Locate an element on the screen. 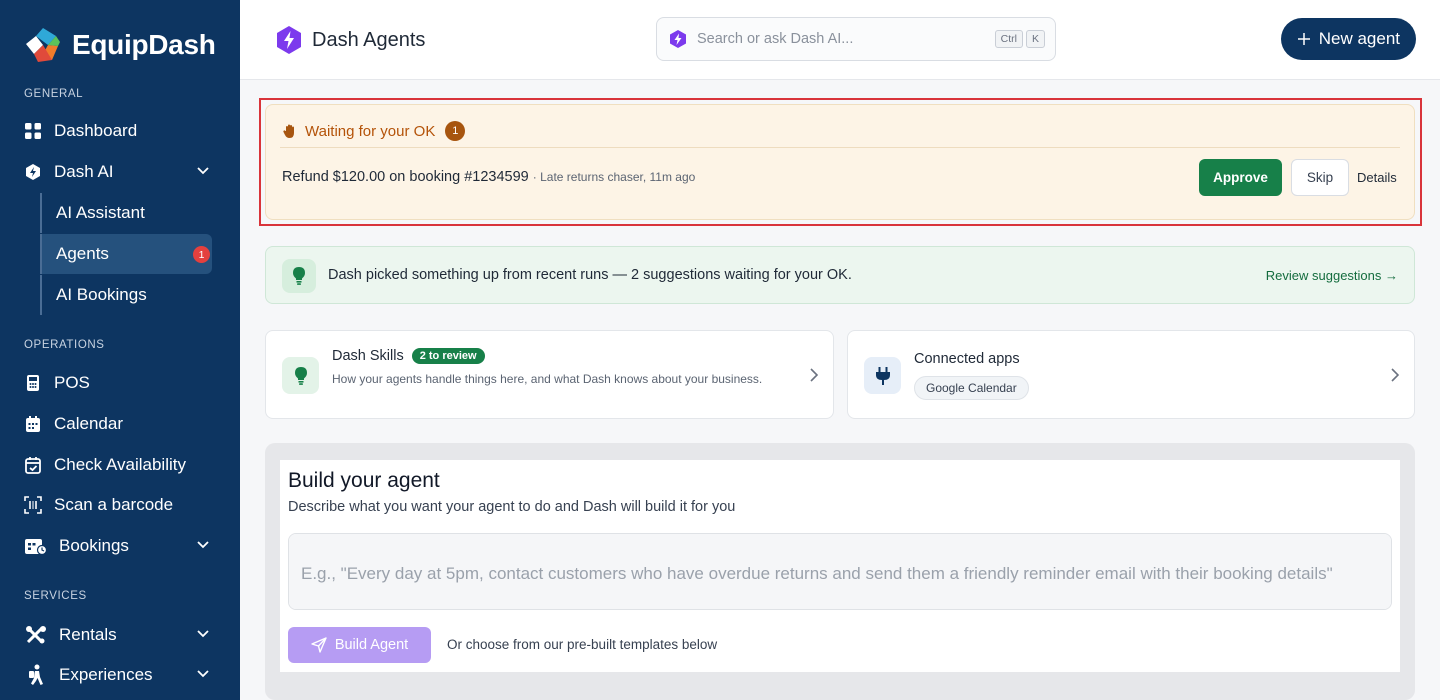 This screenshot has height=700, width=1440. new-agent-label: New agent is located at coordinates (1359, 38).